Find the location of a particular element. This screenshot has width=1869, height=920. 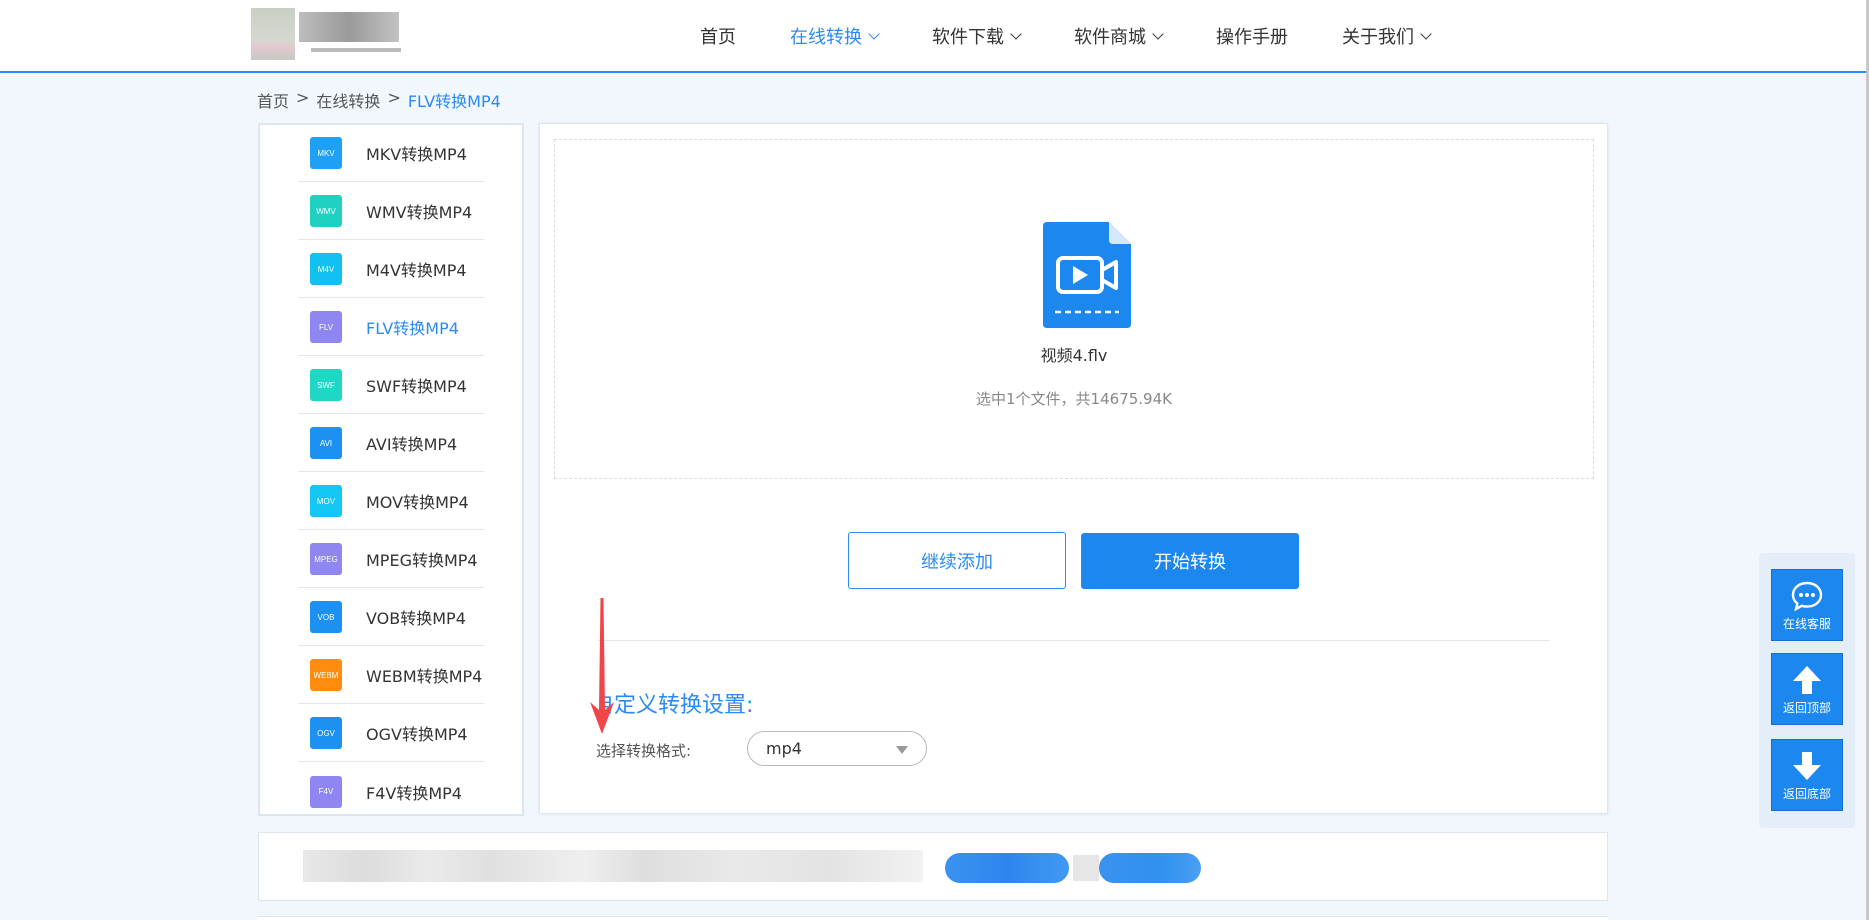

sidebar-item-label: SWF转换MP4 is located at coordinates (416, 386).